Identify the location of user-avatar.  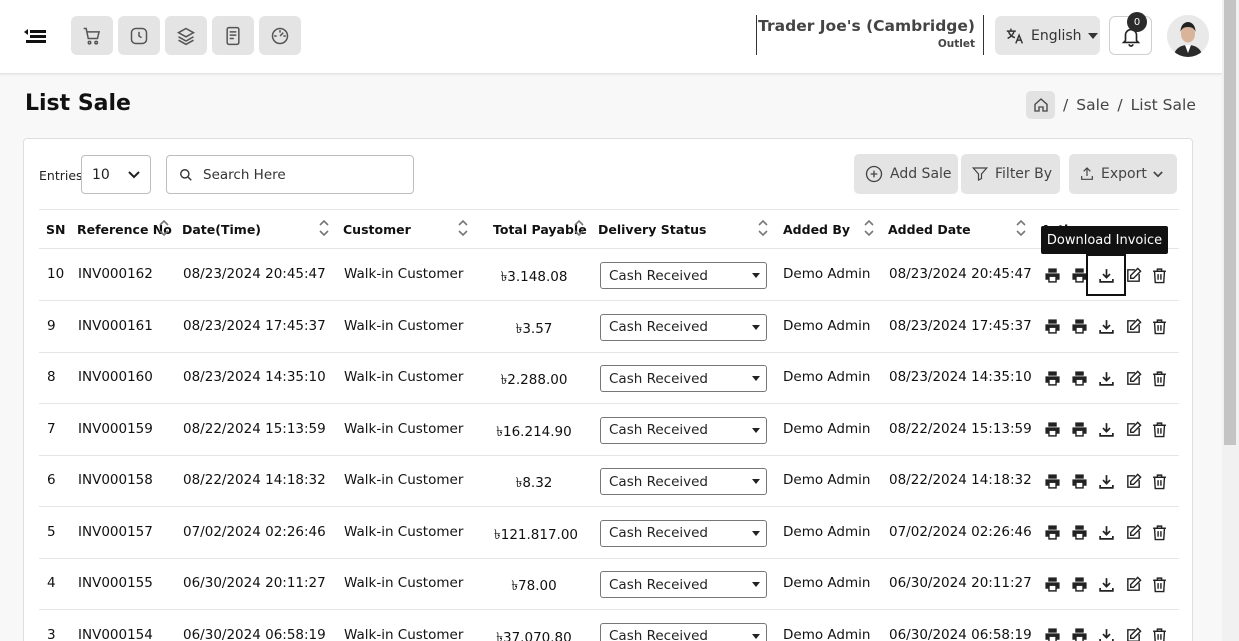
(1188, 36).